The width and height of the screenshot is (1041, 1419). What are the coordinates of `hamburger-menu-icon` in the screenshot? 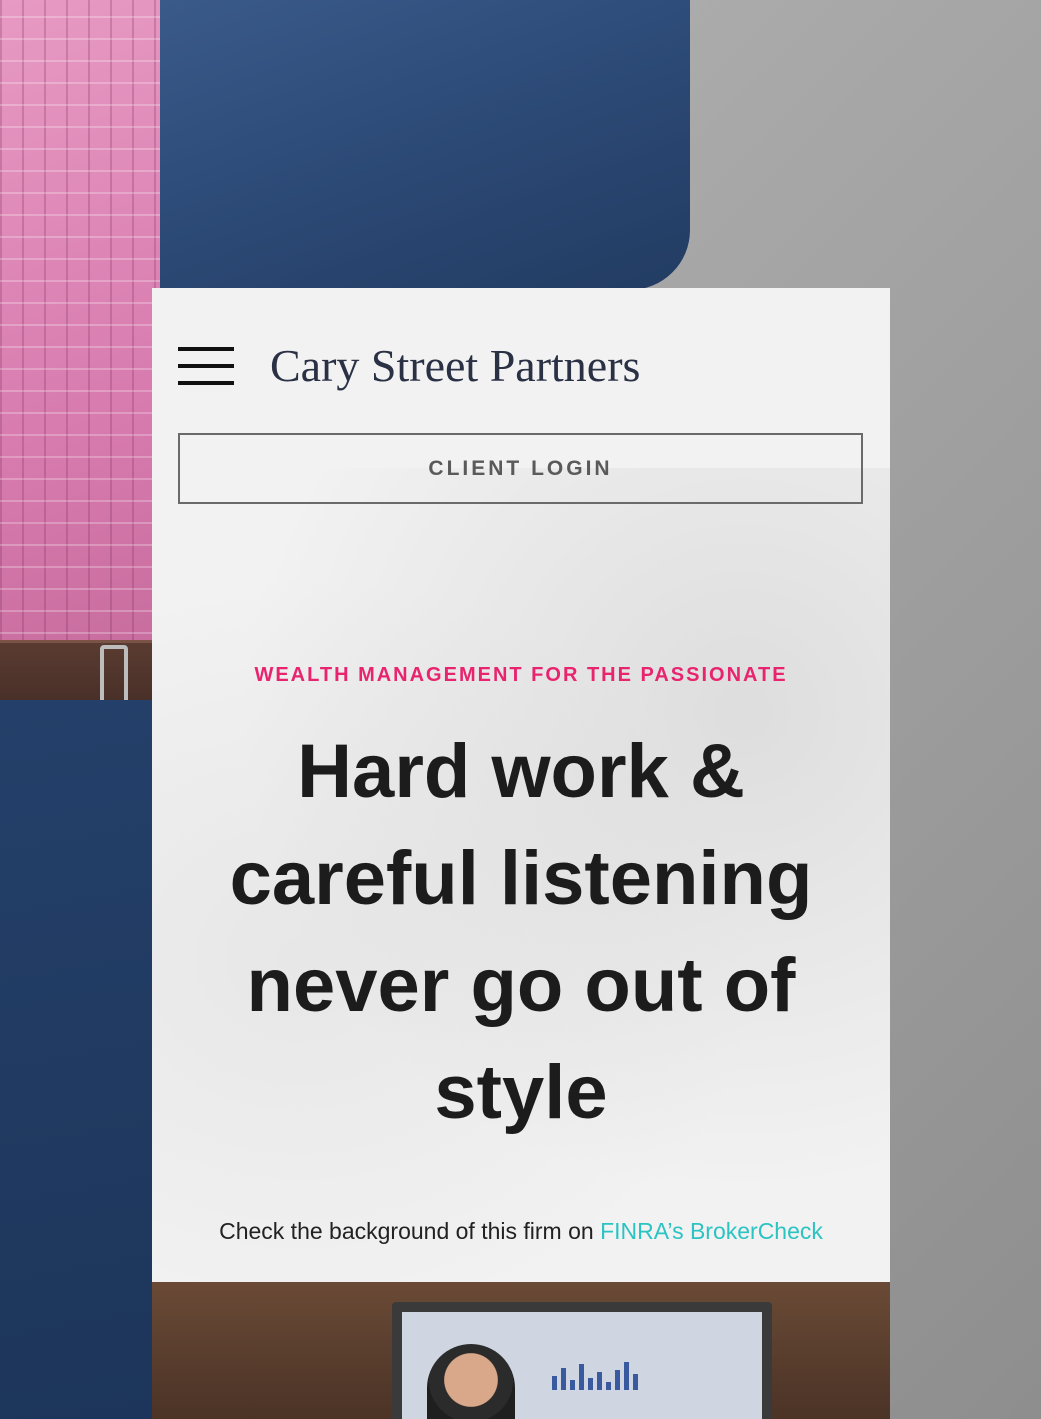 It's located at (206, 366).